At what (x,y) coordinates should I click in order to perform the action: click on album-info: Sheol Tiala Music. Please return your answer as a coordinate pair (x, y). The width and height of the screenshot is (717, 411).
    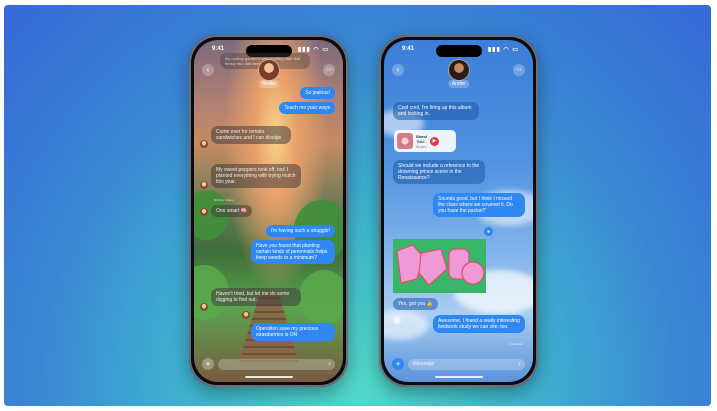
    Looking at the image, I should click on (421, 141).